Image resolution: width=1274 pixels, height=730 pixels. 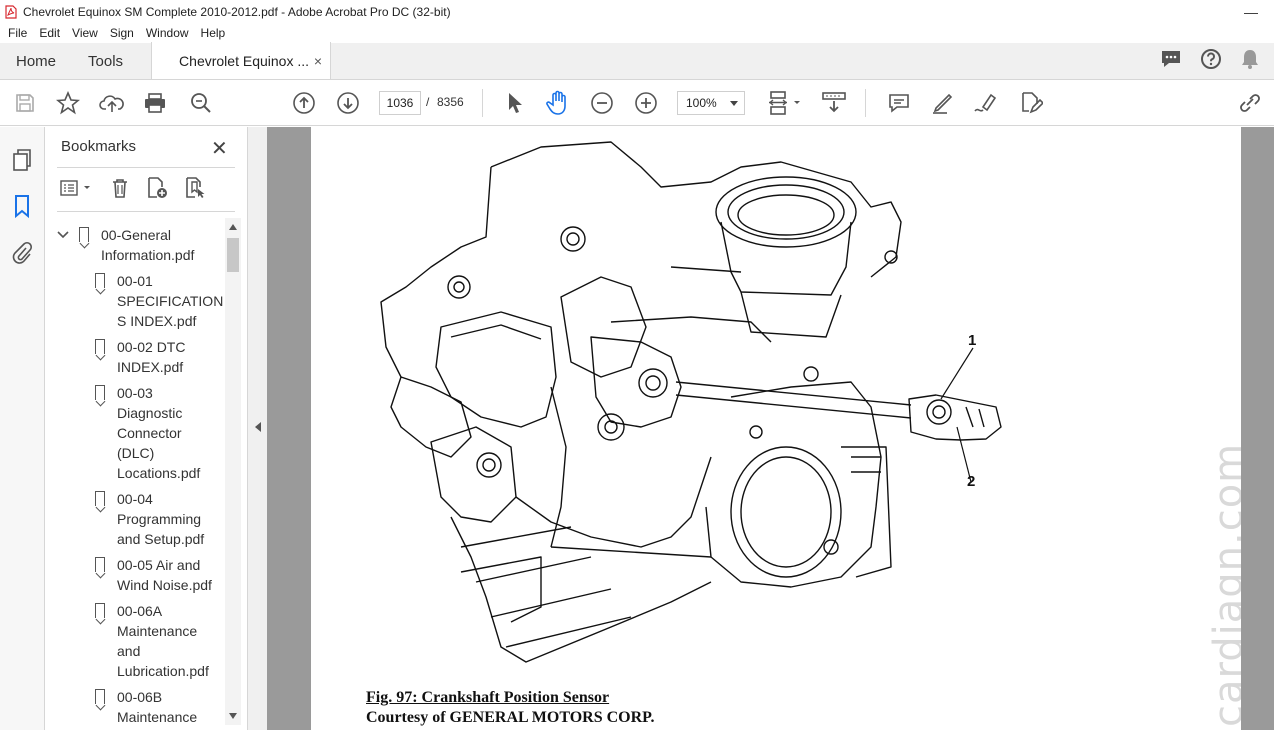 What do you see at coordinates (348, 103) in the screenshot?
I see `next-page-icon` at bounding box center [348, 103].